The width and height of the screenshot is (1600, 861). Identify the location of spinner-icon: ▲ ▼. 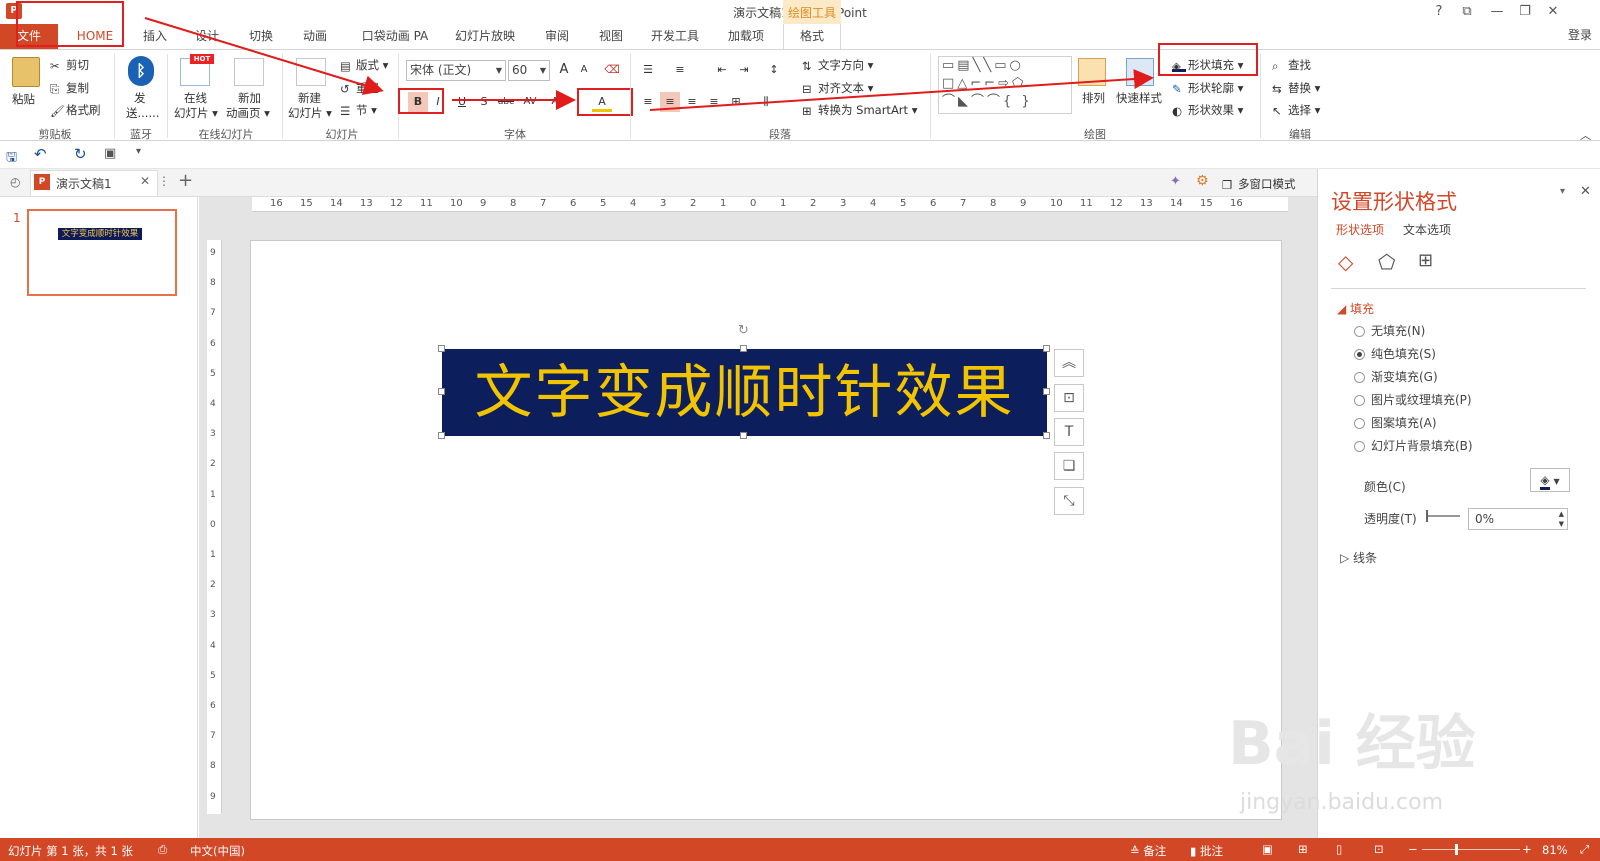
(1561, 519).